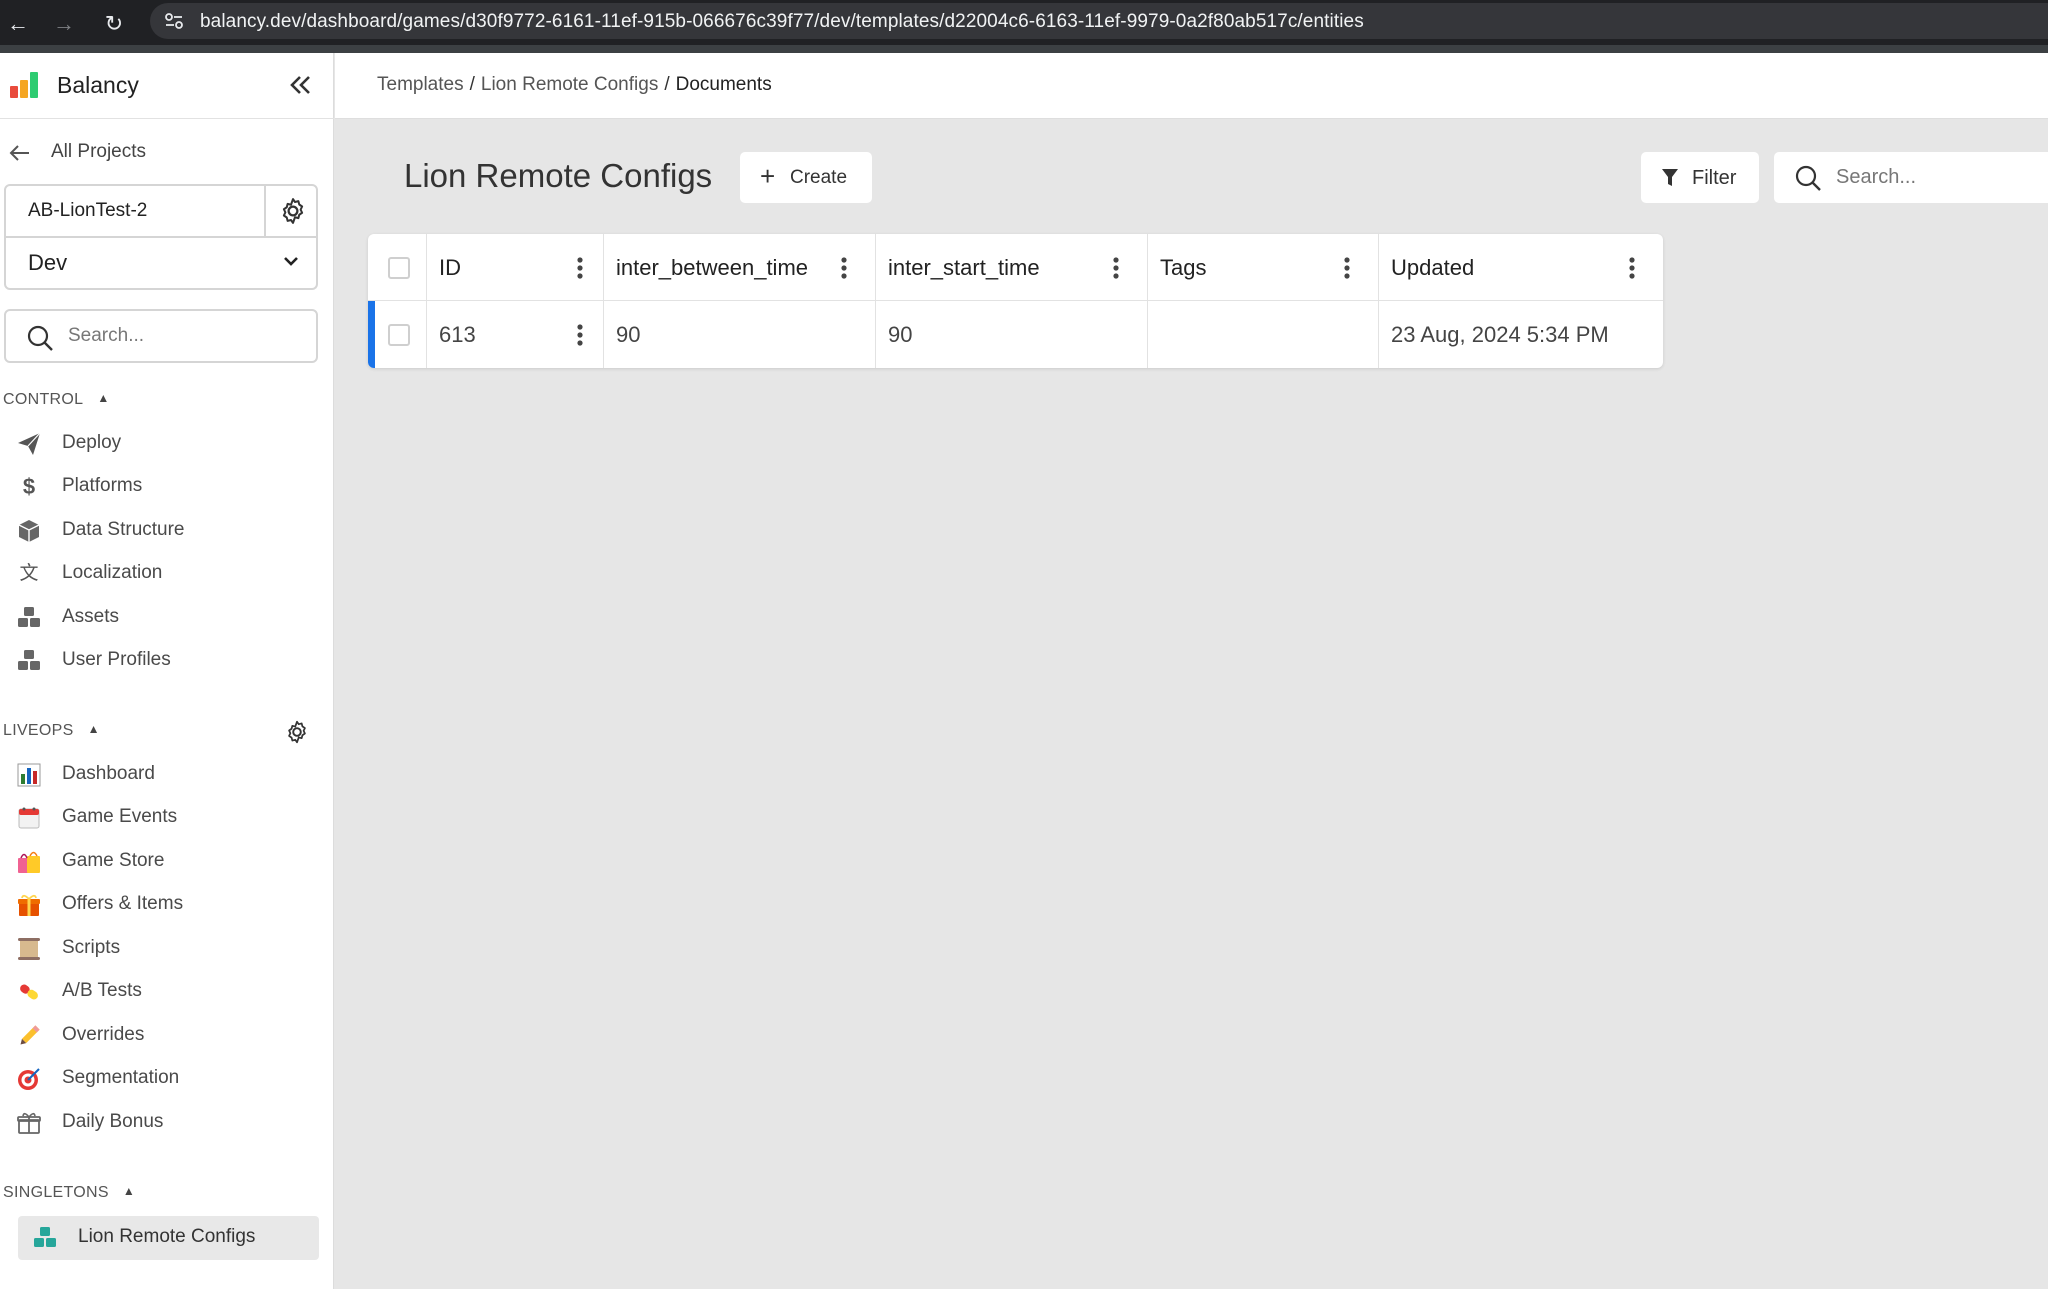  What do you see at coordinates (1012, 334) in the screenshot?
I see `cell-inter-start-time: 90` at bounding box center [1012, 334].